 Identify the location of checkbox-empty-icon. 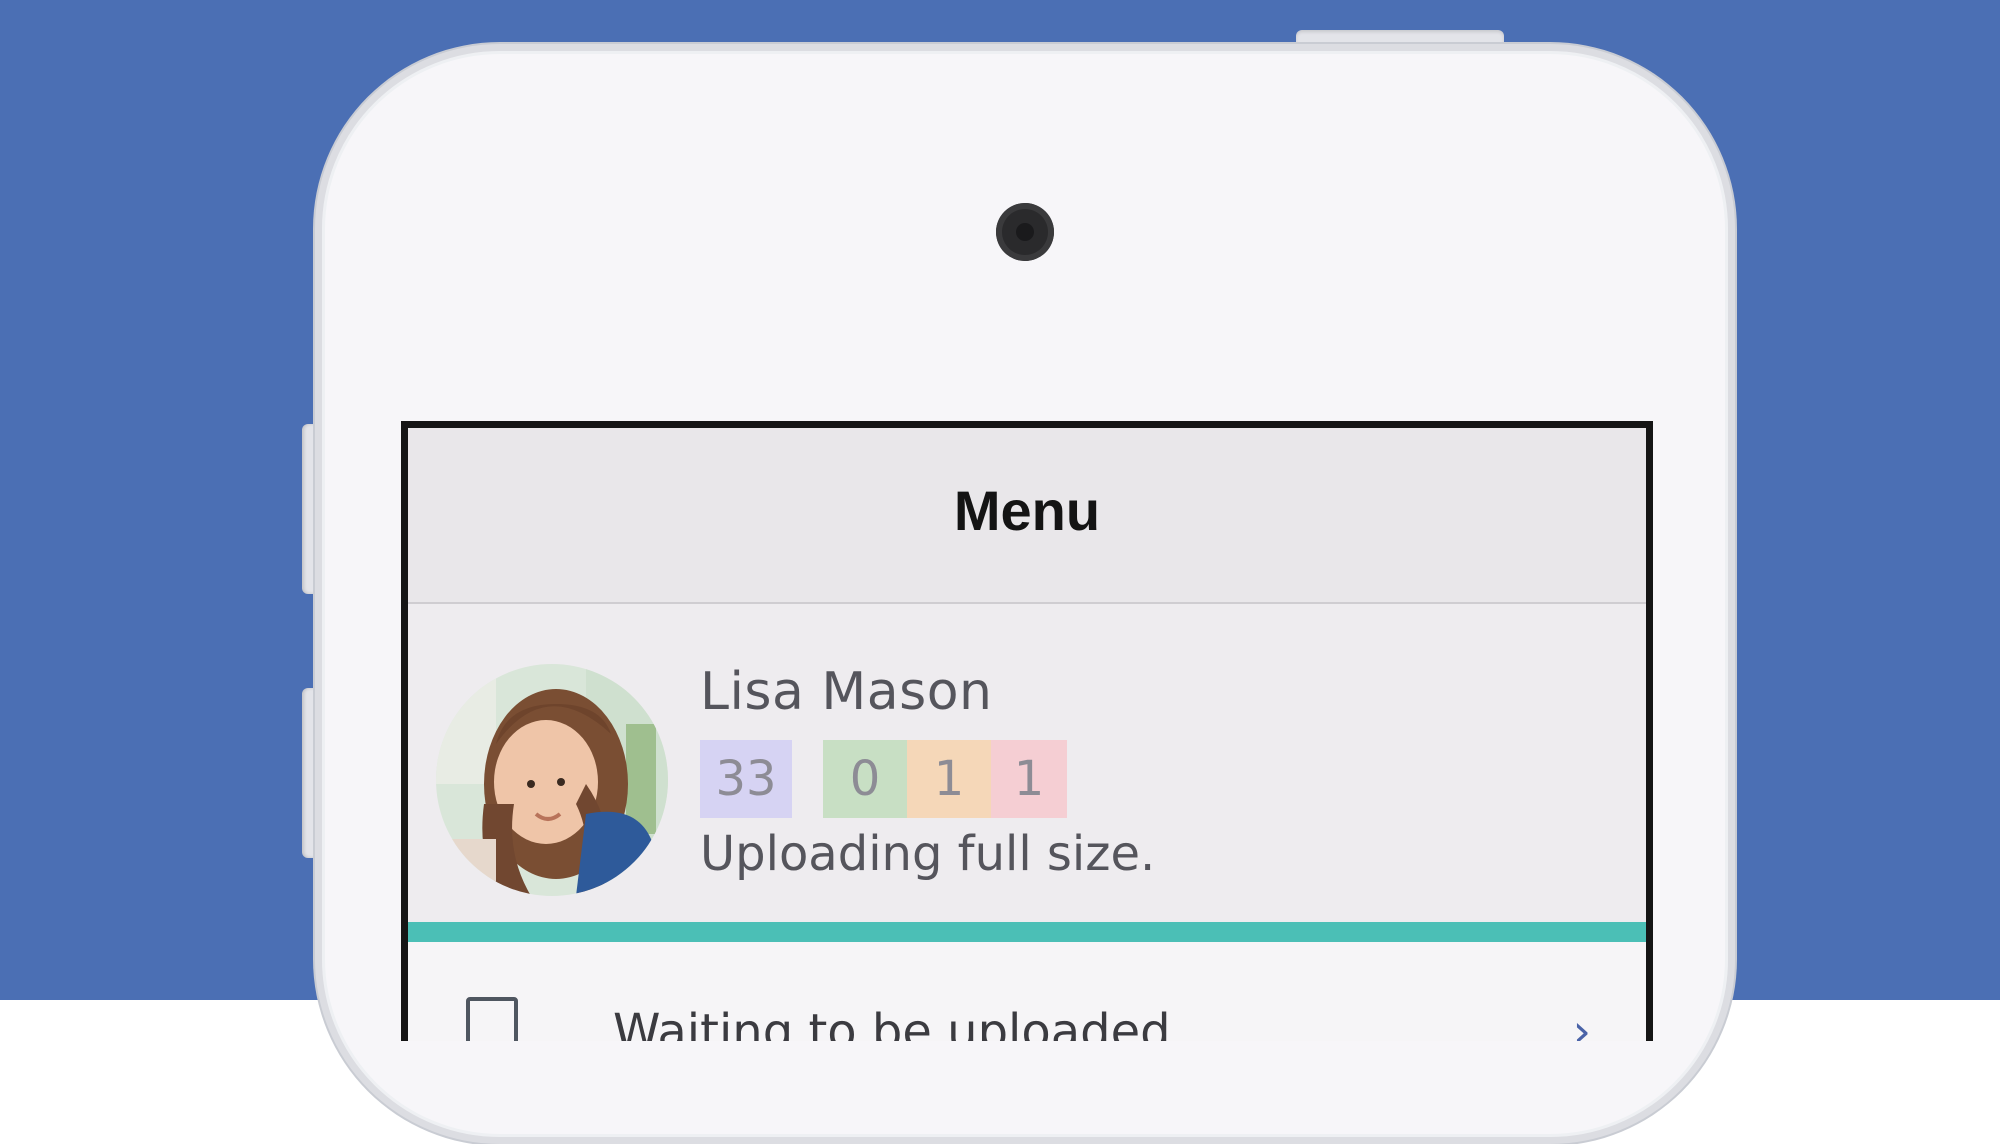
(492, 1019).